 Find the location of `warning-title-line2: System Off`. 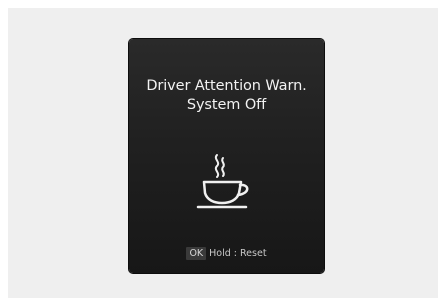

warning-title-line2: System Off is located at coordinates (226, 105).